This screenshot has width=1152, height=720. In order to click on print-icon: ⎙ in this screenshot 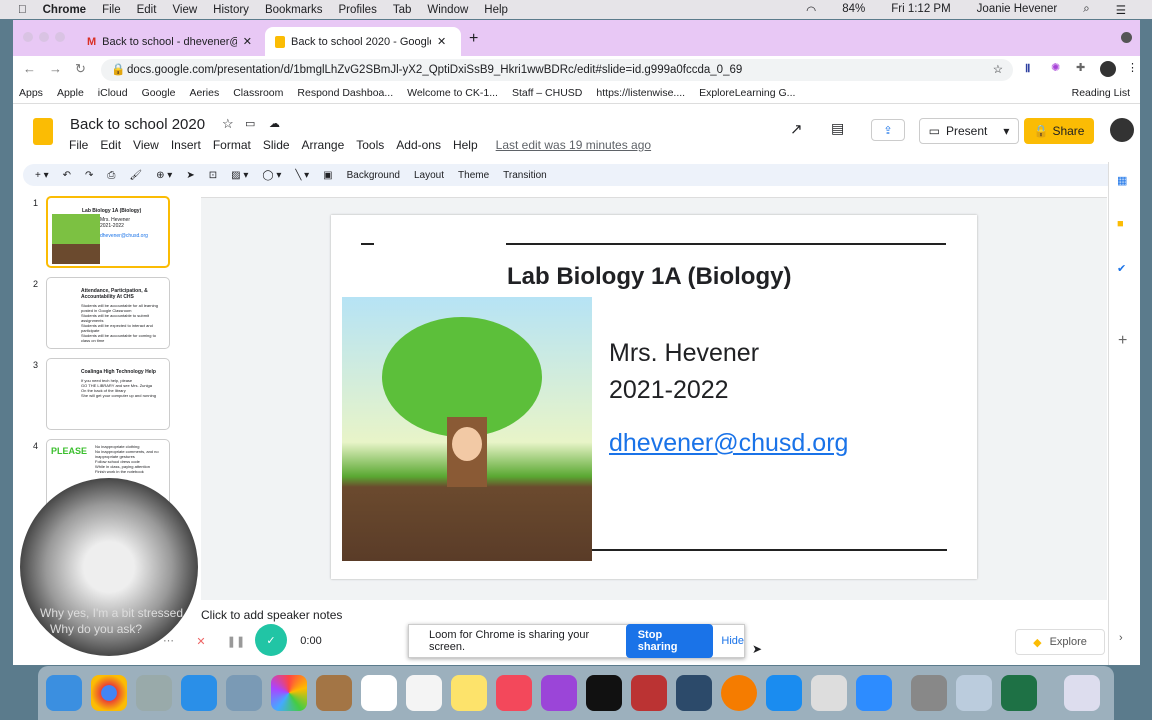, I will do `click(111, 175)`.